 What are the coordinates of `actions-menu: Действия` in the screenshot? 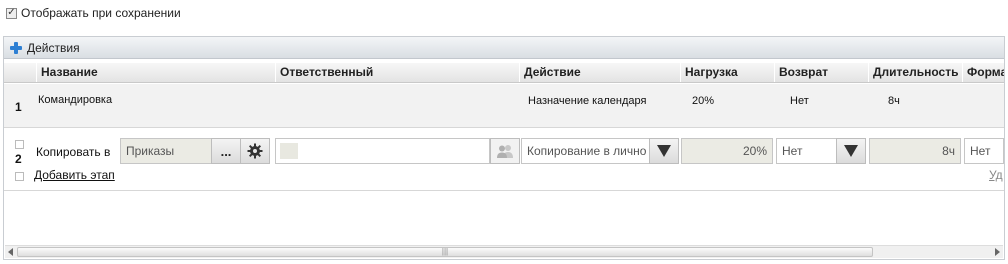 It's located at (53, 48).